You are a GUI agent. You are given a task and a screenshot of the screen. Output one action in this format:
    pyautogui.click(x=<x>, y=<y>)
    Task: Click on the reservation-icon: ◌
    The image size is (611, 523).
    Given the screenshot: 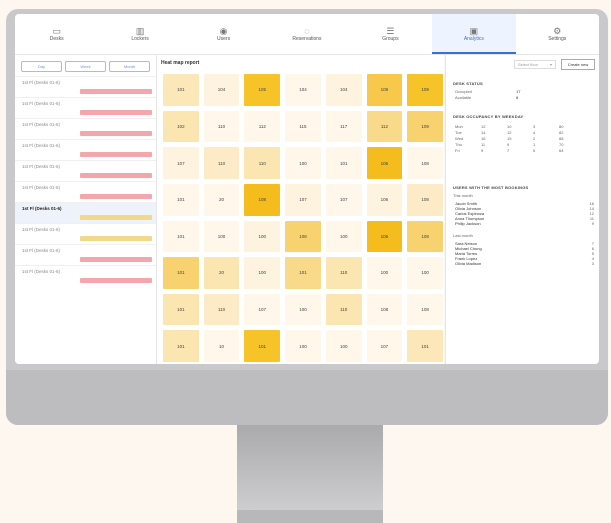 What is the action you would take?
    pyautogui.click(x=307, y=31)
    